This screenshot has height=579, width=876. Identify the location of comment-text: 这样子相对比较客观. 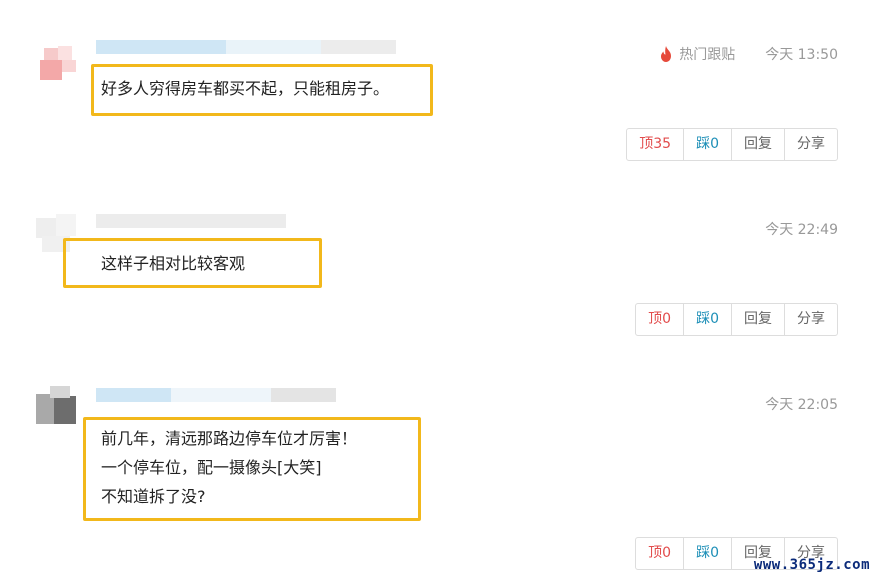
(173, 263).